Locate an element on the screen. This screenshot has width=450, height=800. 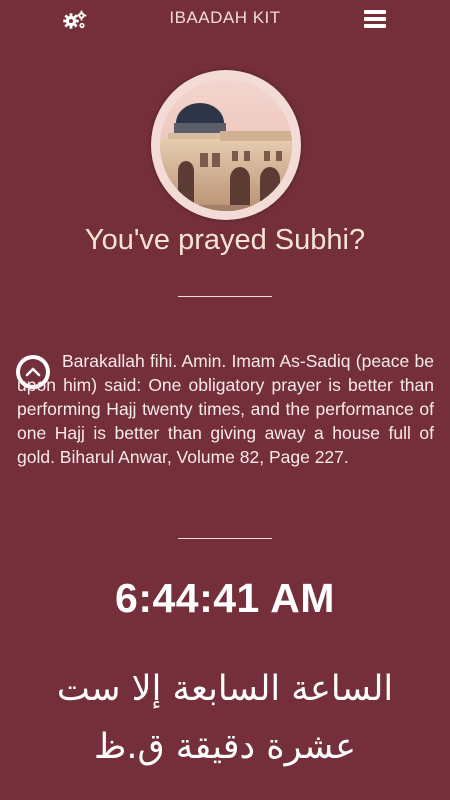
arabic-time-text: الساعة السابعة إلا ست عشرة دقيقة ق.ظ is located at coordinates (225, 718).